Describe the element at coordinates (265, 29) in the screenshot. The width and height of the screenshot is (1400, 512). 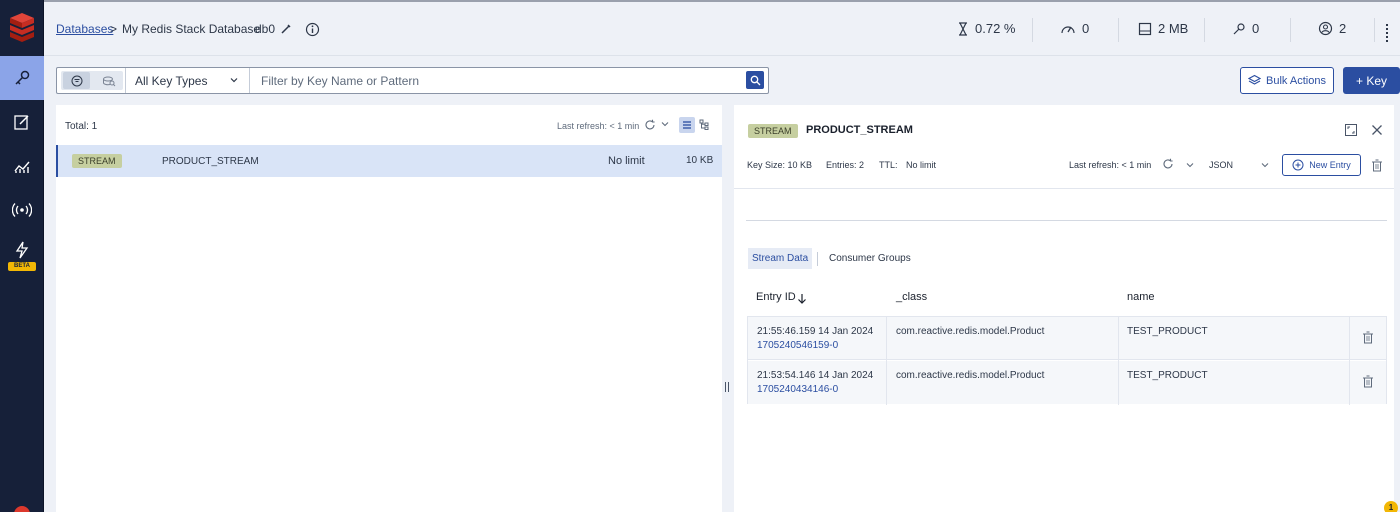
I see `db-index: db0` at that location.